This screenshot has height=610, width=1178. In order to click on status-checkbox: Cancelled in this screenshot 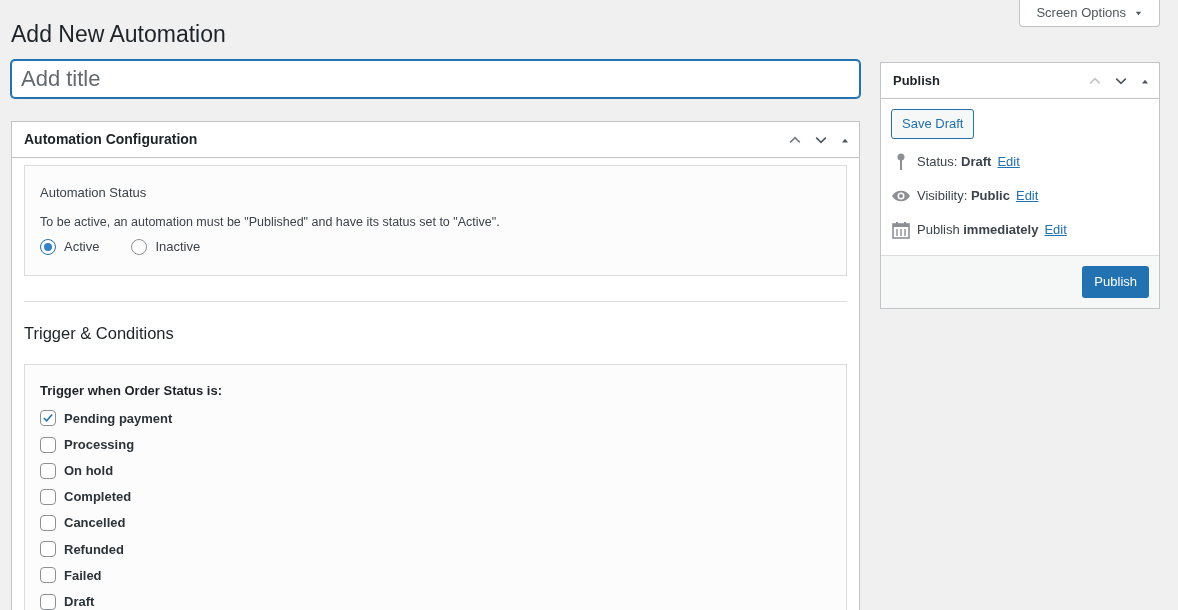, I will do `click(83, 523)`.